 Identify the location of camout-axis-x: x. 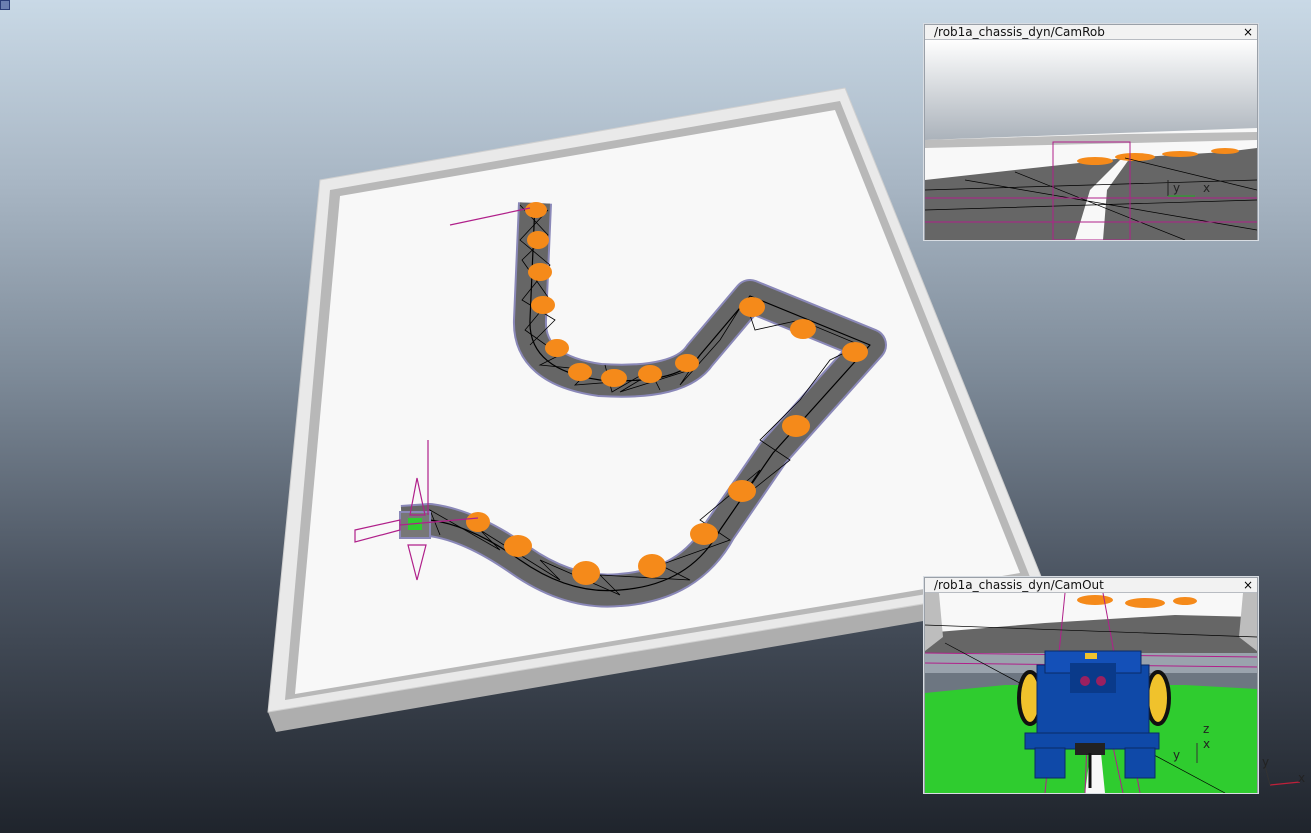
(1206, 744).